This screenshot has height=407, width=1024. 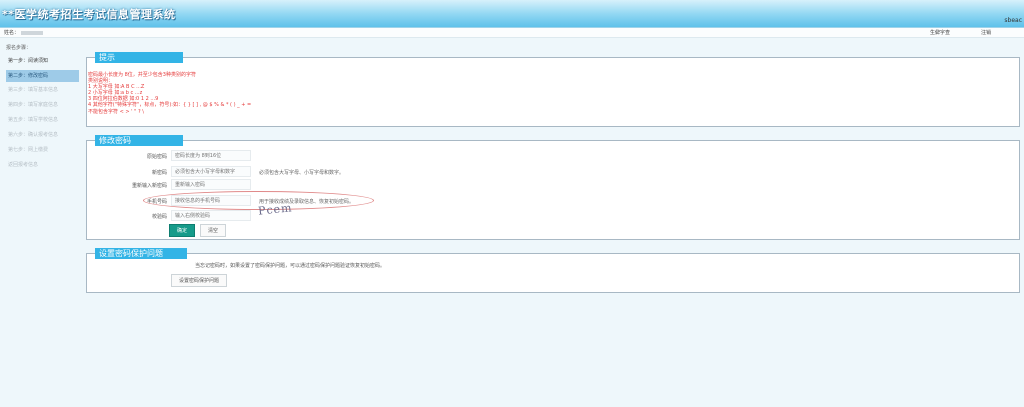 I want to click on captcha-label: 校验码, so click(x=159, y=217).